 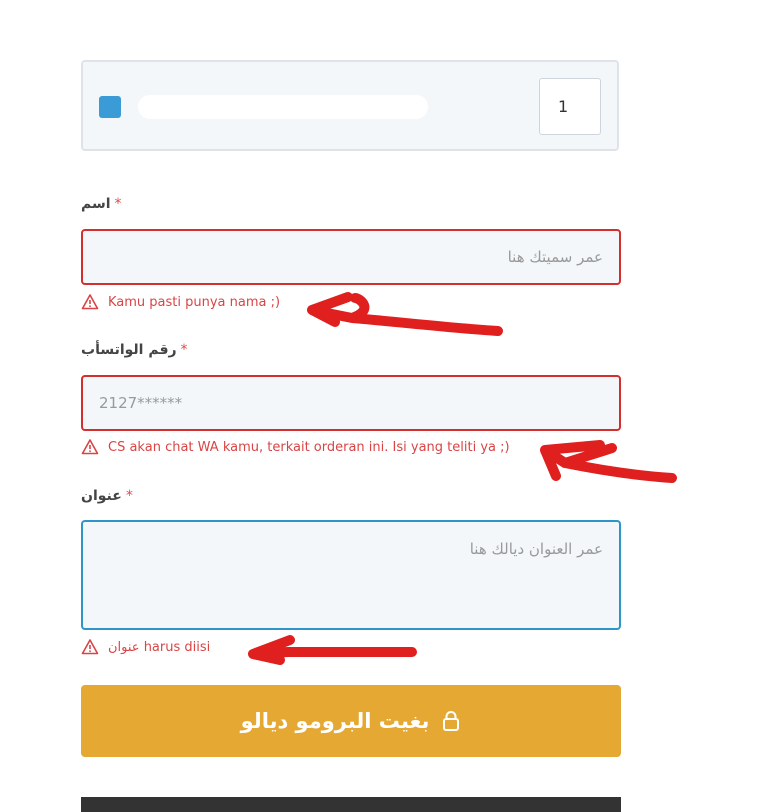 I want to click on address-error: عنوان harus diisi, so click(x=145, y=647).